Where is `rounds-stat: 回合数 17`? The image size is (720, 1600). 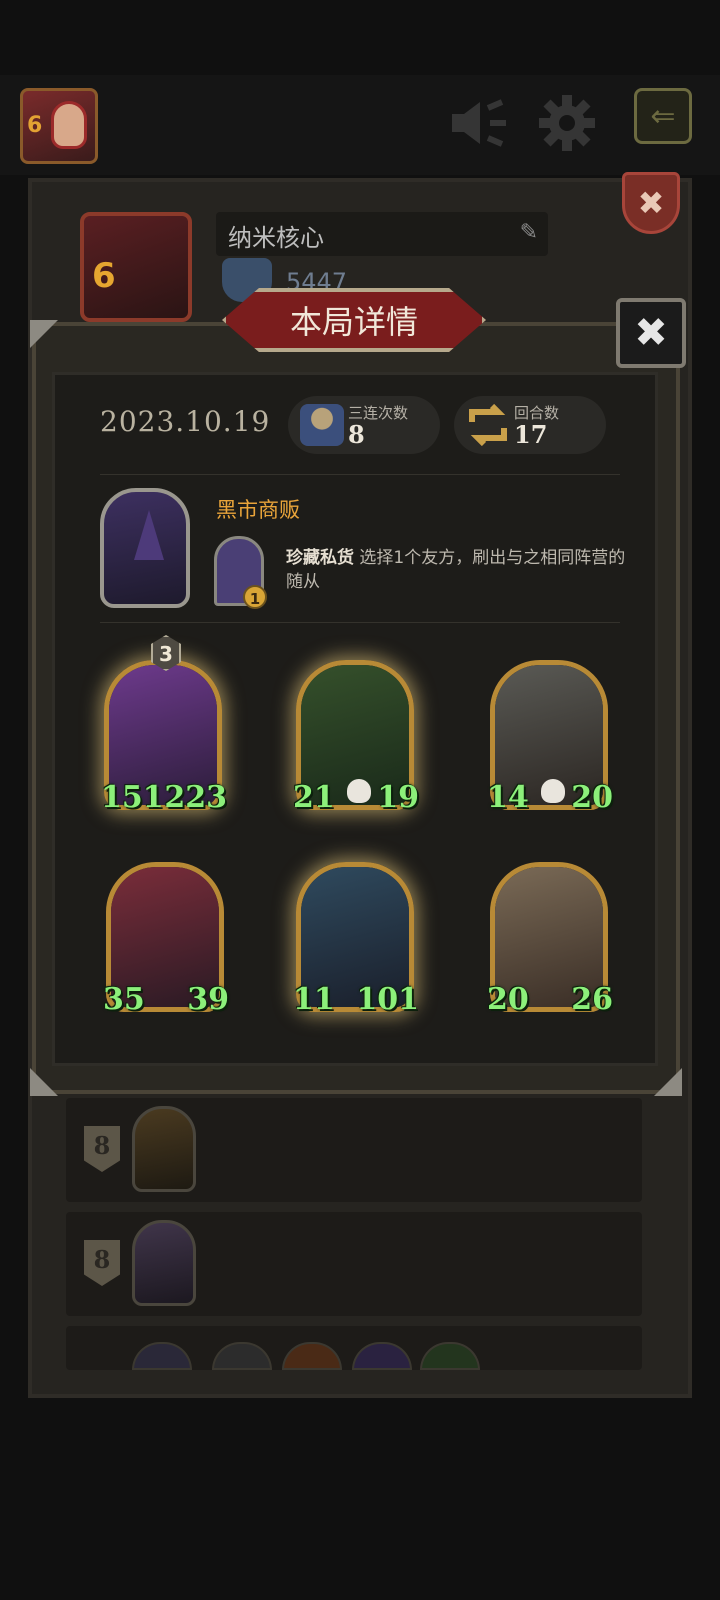 rounds-stat: 回合数 17 is located at coordinates (530, 425).